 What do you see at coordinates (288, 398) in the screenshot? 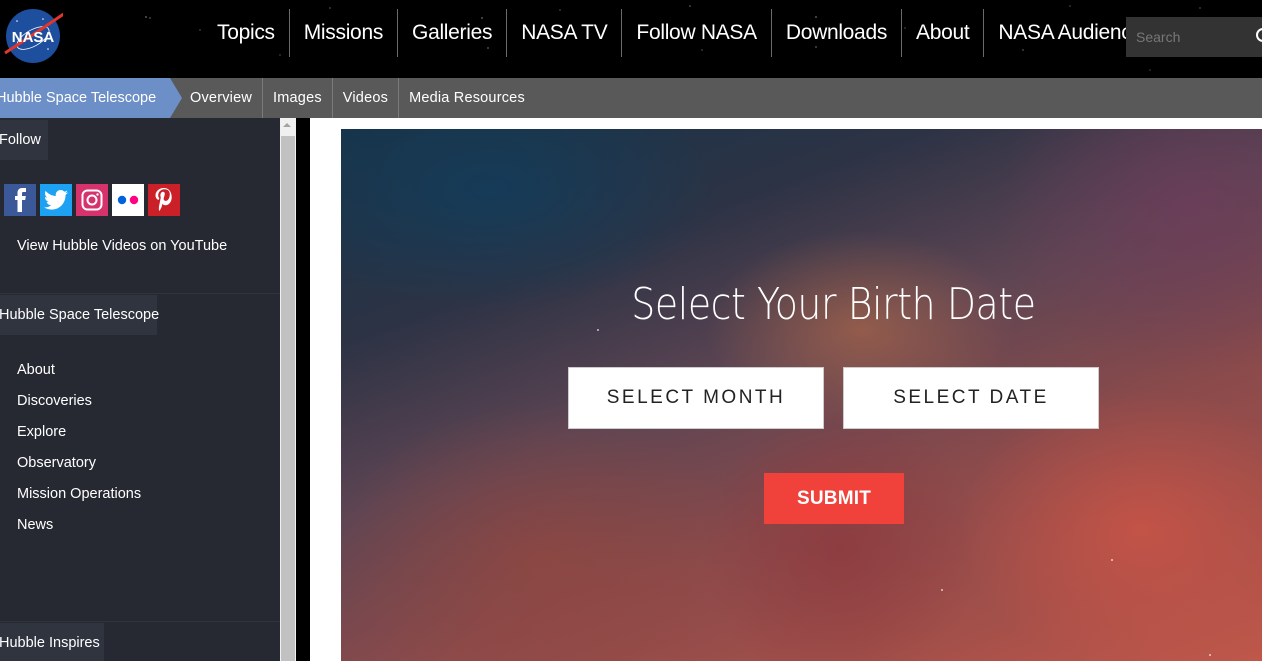
I see `scroll-thumb` at bounding box center [288, 398].